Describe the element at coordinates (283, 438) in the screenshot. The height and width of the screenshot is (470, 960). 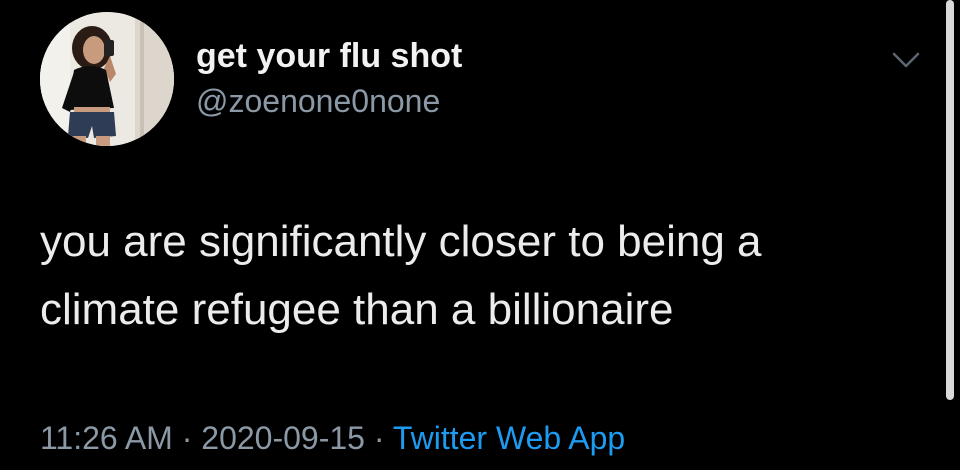
I see `tweet-date: 2020-09-15` at that location.